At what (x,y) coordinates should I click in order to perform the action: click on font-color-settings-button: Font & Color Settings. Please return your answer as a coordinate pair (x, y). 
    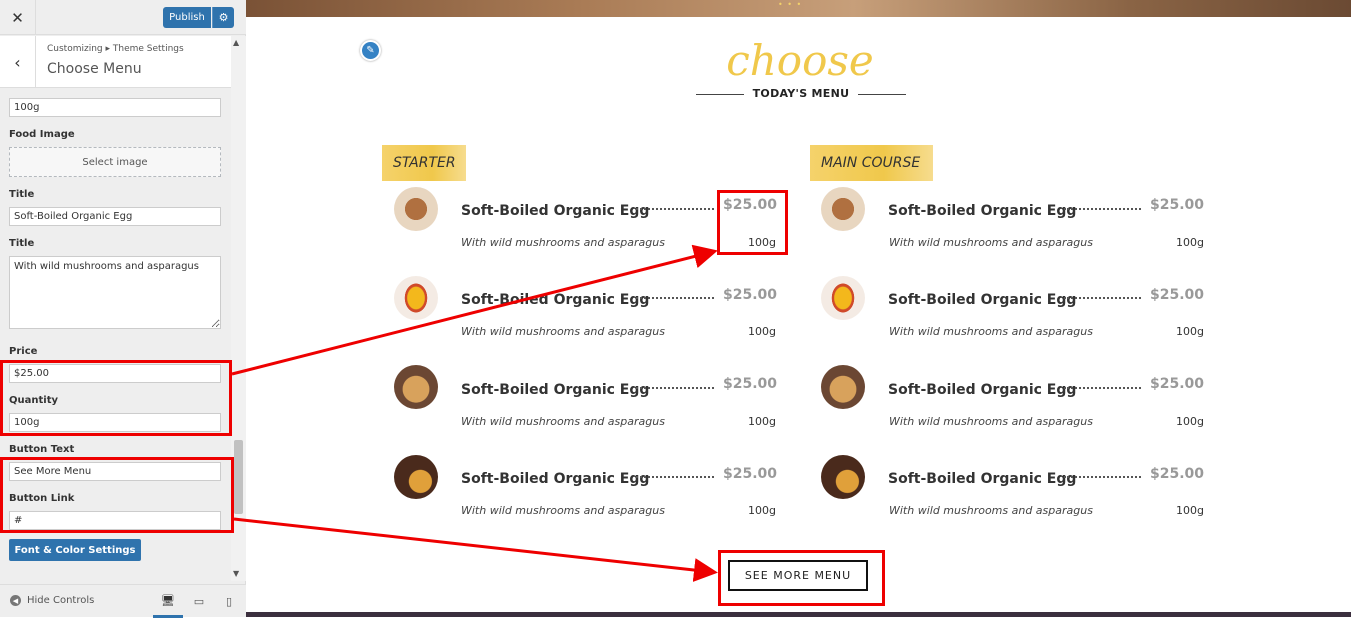
    Looking at the image, I should click on (75, 550).